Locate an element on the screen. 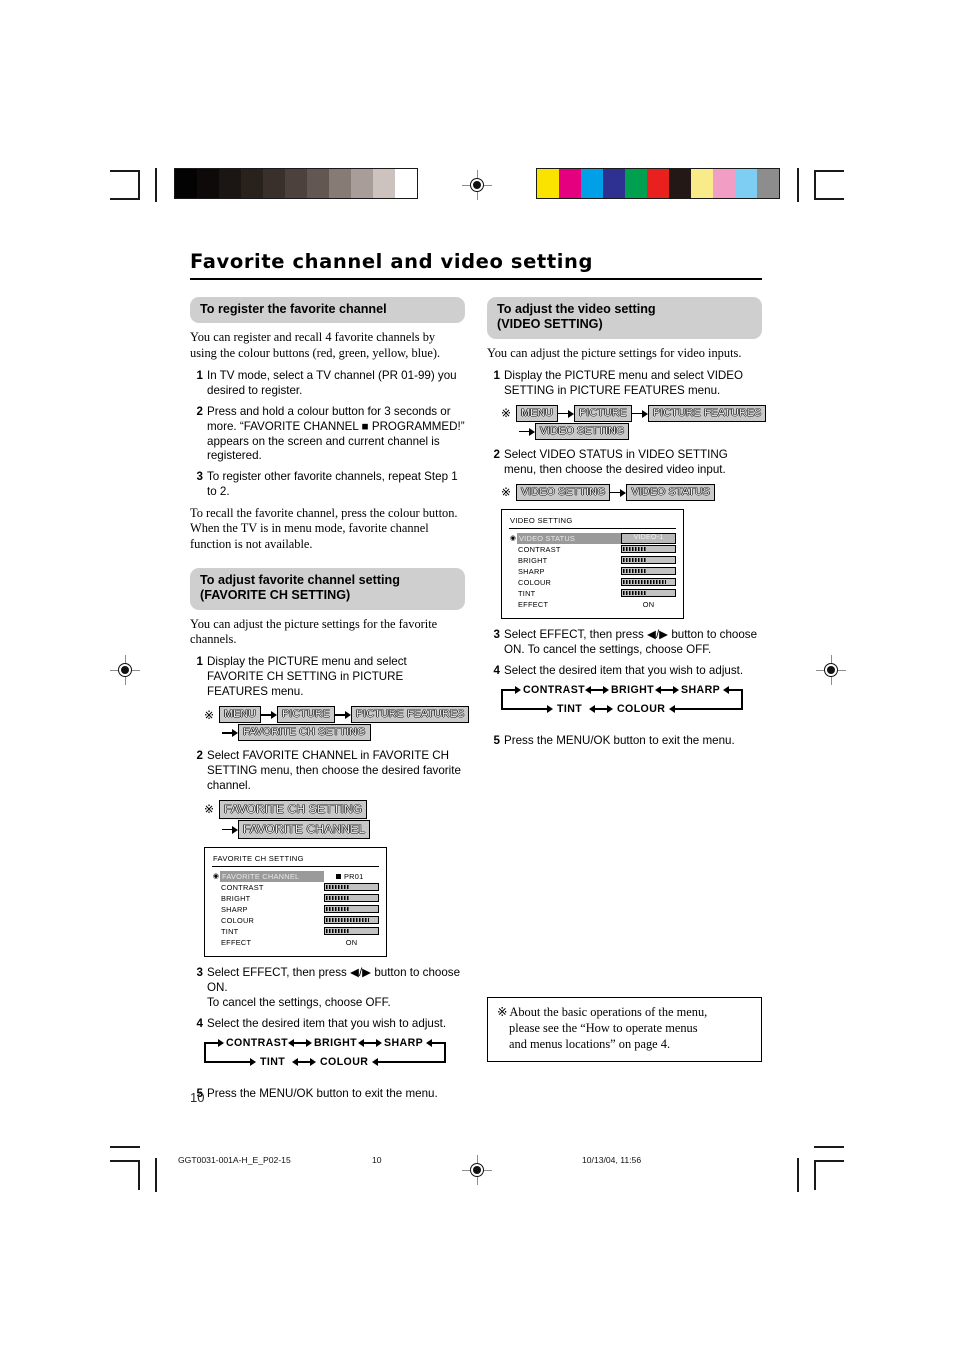 Image resolution: width=954 pixels, height=1351 pixels. flow-diagram-video-status-path: ※ VIDEO SETTING VIDEO STATUS is located at coordinates (631, 492).